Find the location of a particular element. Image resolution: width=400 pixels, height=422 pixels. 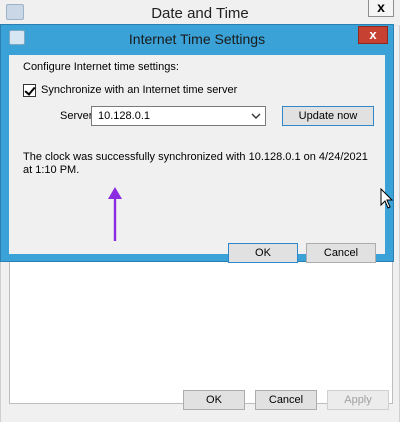

dialog-ok-button: OK is located at coordinates (263, 253).